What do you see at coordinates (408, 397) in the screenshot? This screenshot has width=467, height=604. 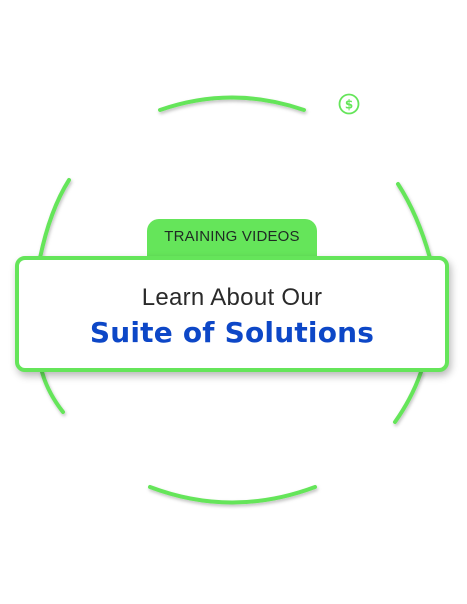 I see `ring-arc-lower-right` at bounding box center [408, 397].